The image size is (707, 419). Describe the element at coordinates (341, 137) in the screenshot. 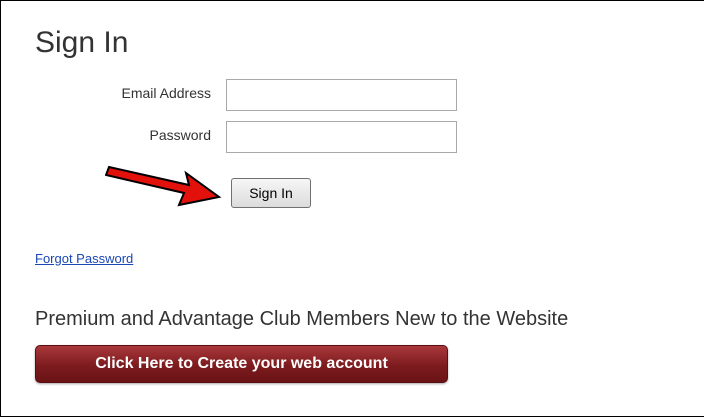

I see `password-field` at that location.